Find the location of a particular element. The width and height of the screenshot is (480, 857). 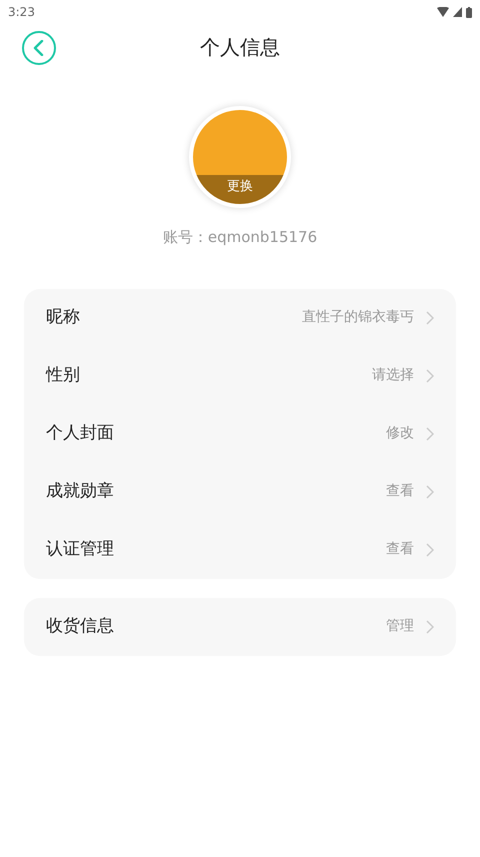

row-value: 请选择 is located at coordinates (393, 375).